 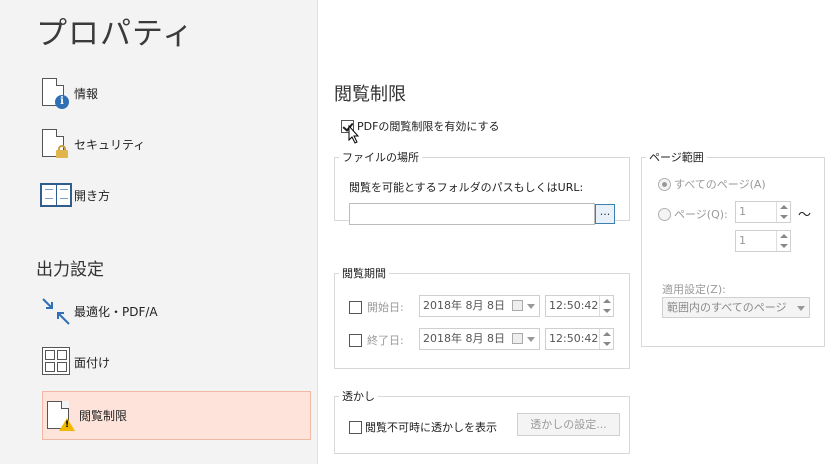 I want to click on start-date-picker: 2018年 8月 8日, so click(x=479, y=306).